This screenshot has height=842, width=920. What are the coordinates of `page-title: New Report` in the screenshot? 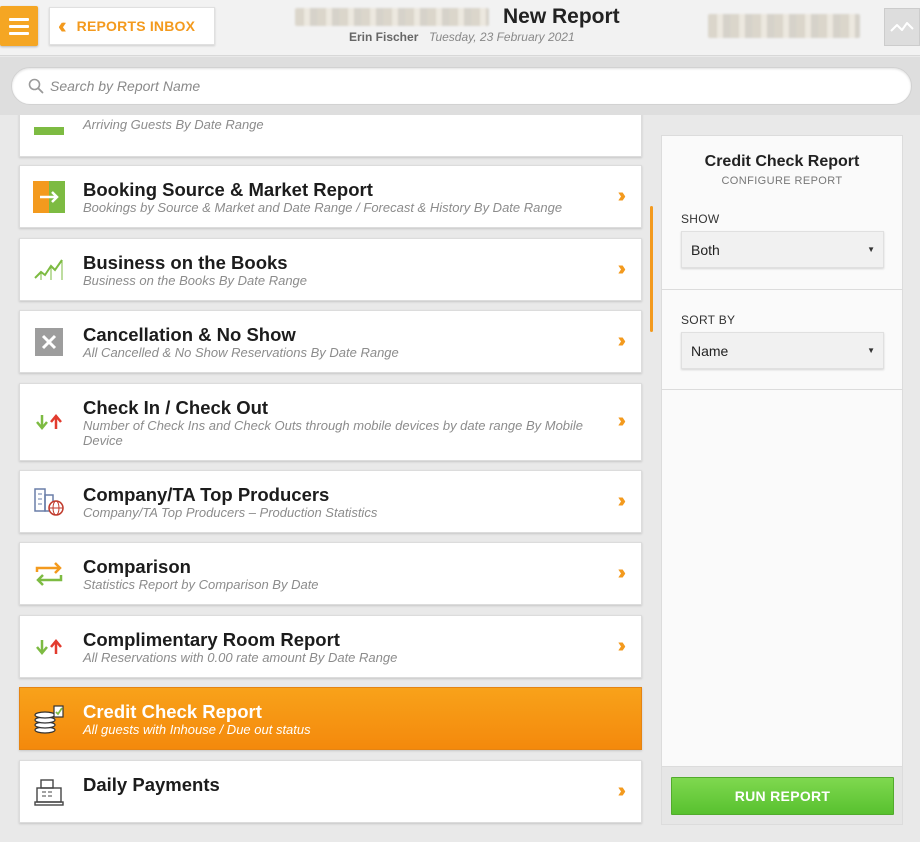 It's located at (561, 16).